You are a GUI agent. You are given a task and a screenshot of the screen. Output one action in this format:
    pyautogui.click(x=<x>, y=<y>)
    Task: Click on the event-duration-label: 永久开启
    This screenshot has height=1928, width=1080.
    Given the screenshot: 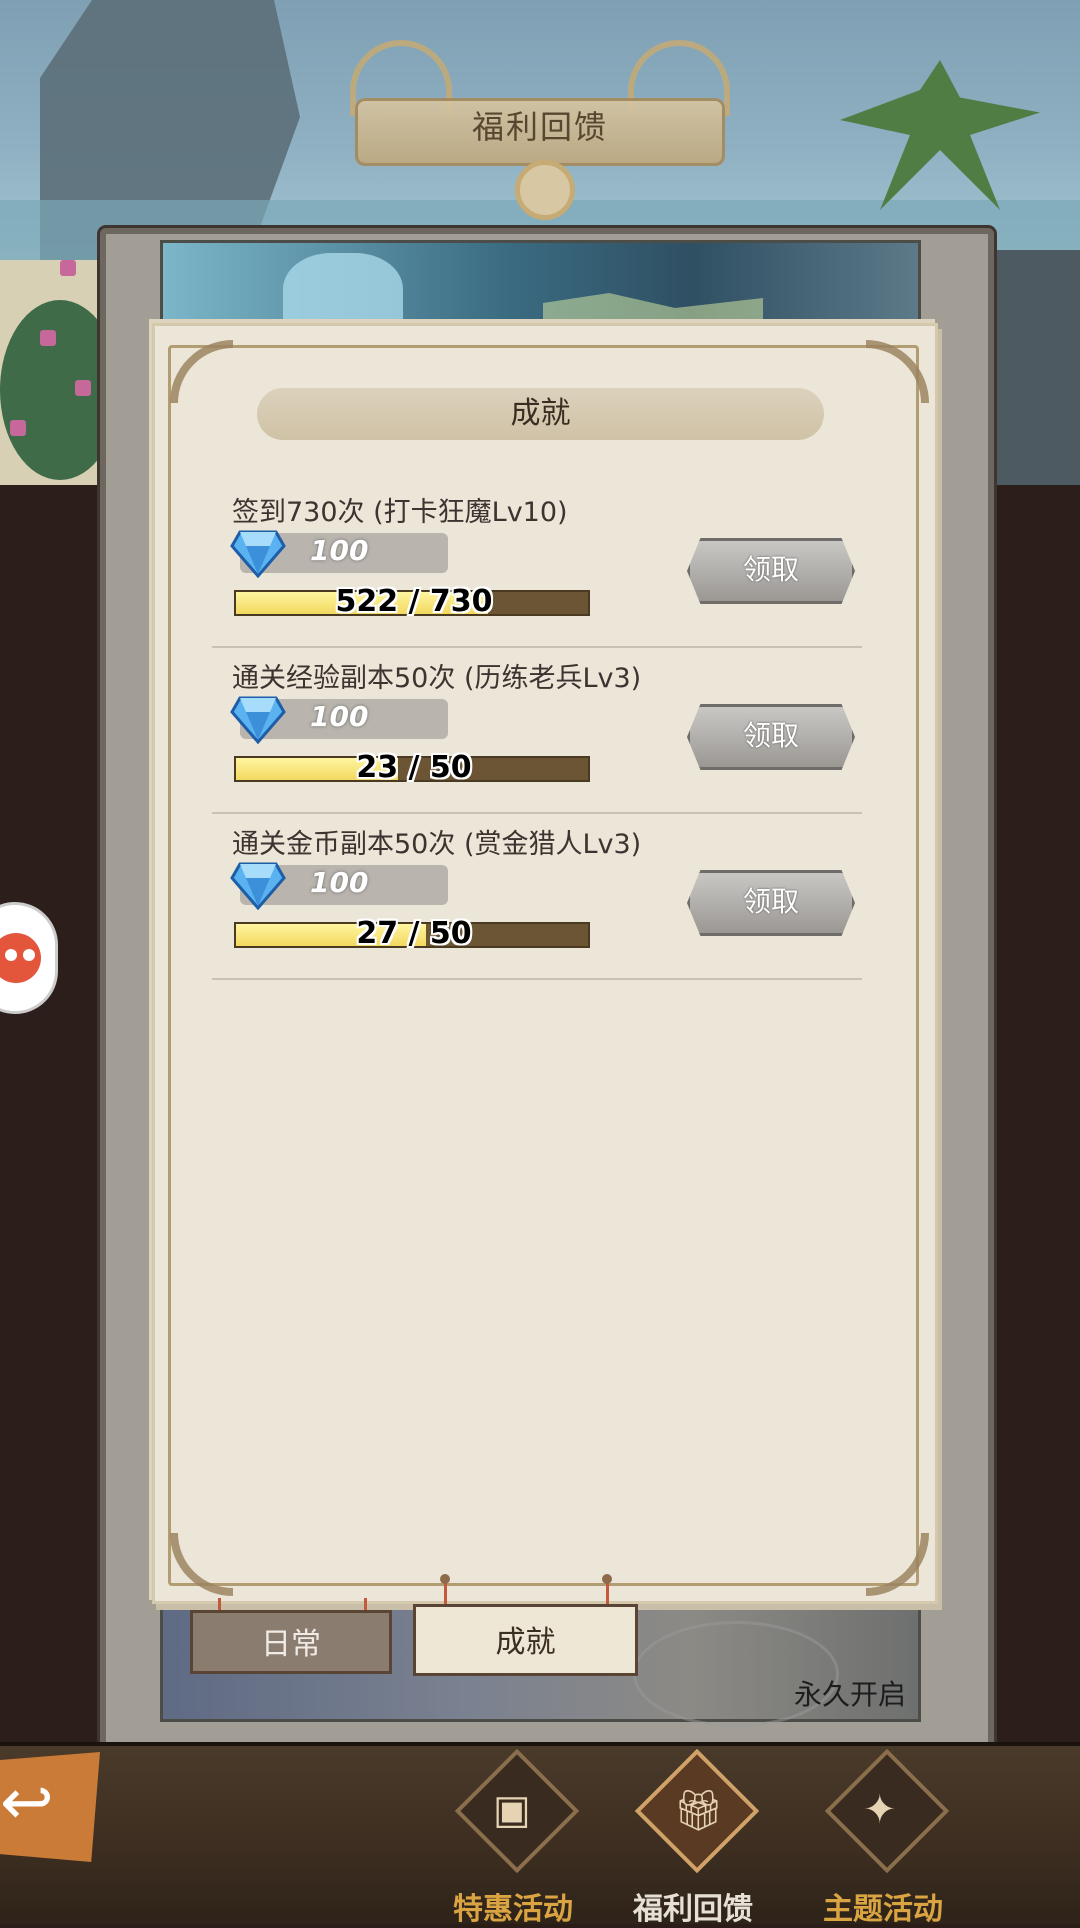 What is the action you would take?
    pyautogui.click(x=849, y=1694)
    